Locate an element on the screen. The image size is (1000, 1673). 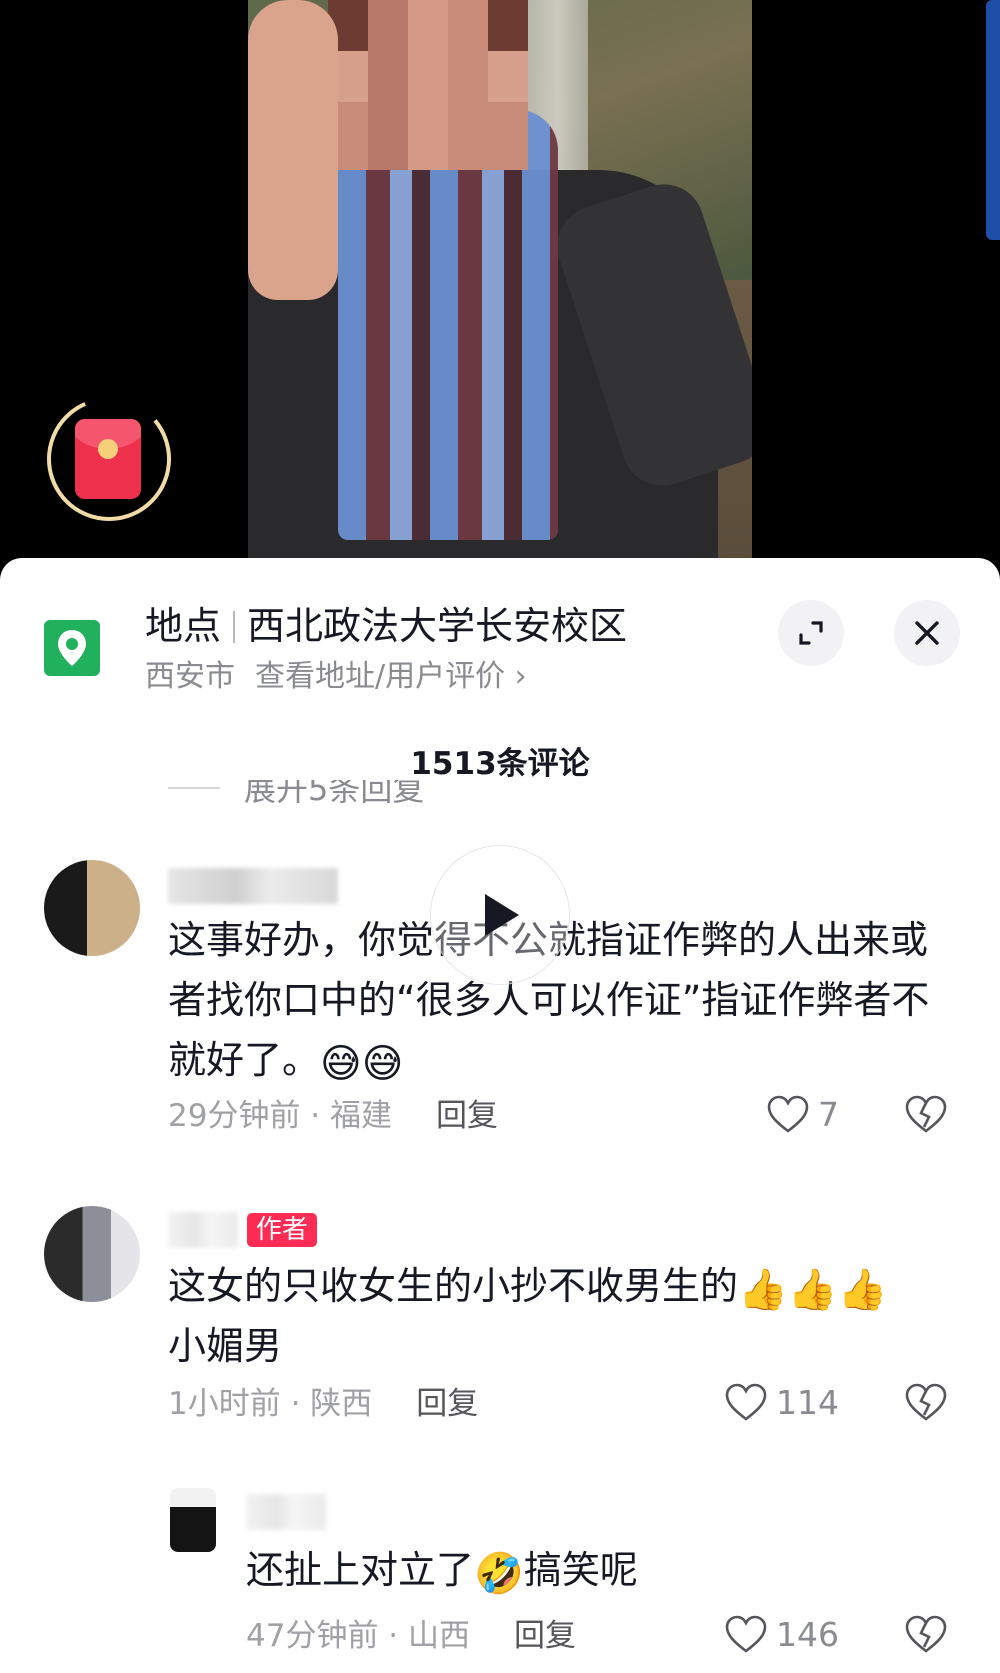
comment-meta: 47分钟前 · 山西 回复 is located at coordinates (411, 1636).